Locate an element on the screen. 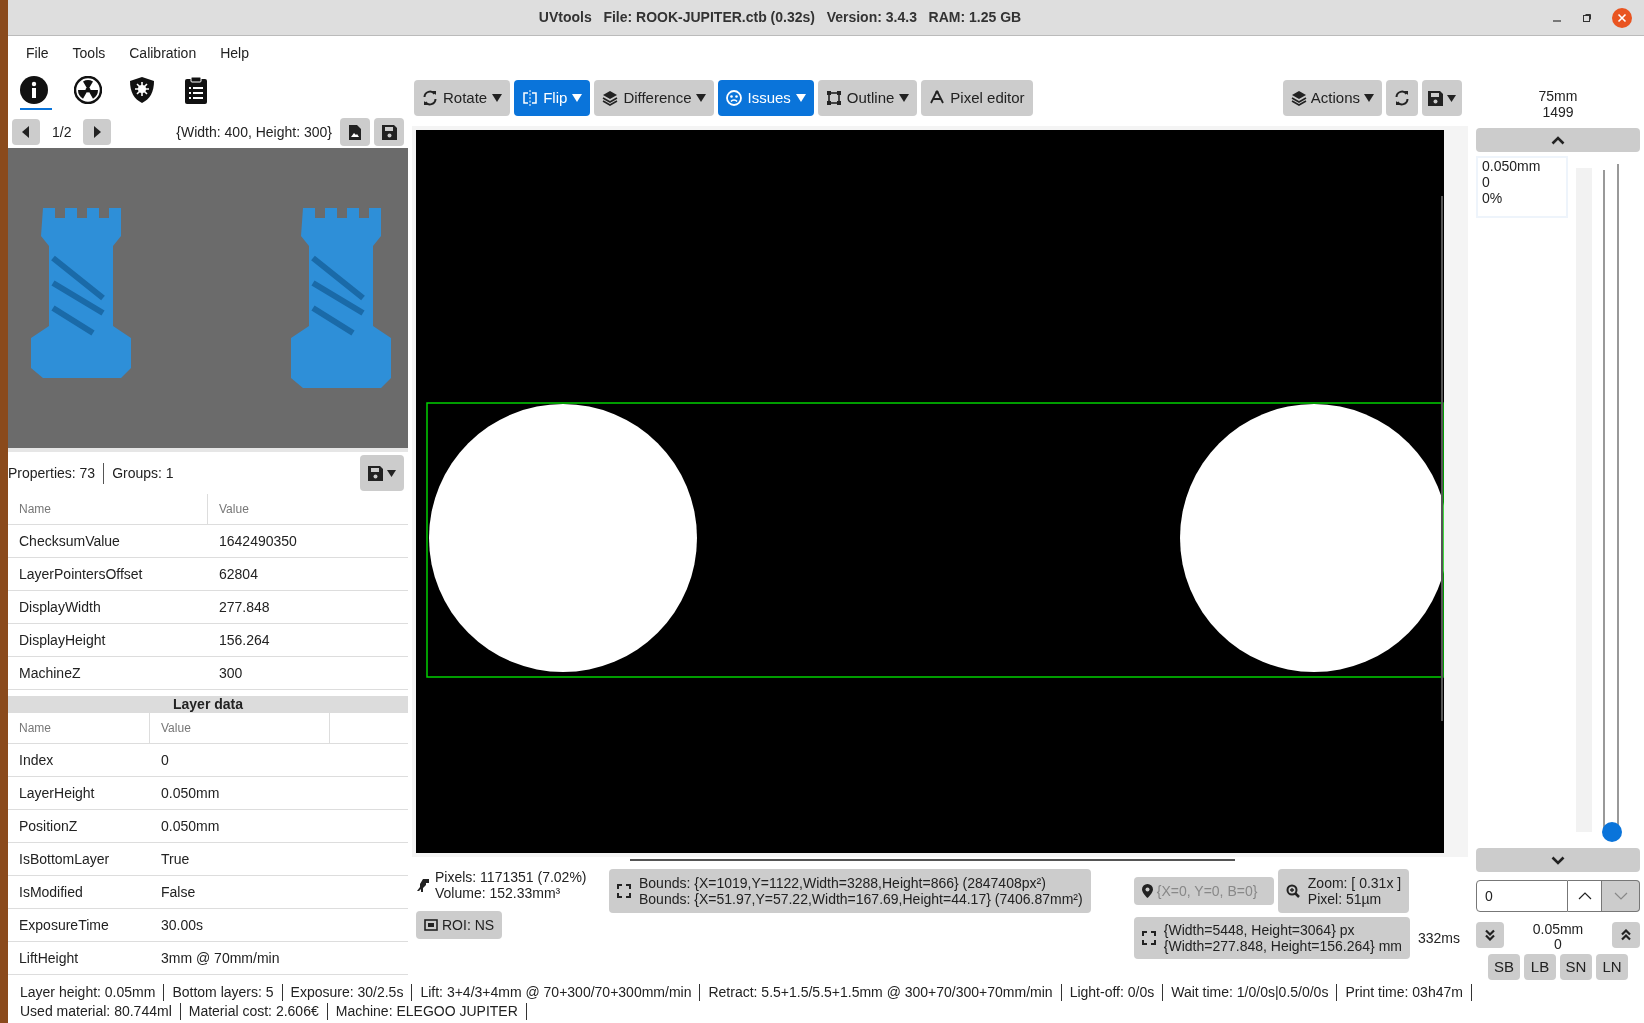  toolbar-button: Pixel editor is located at coordinates (977, 98).